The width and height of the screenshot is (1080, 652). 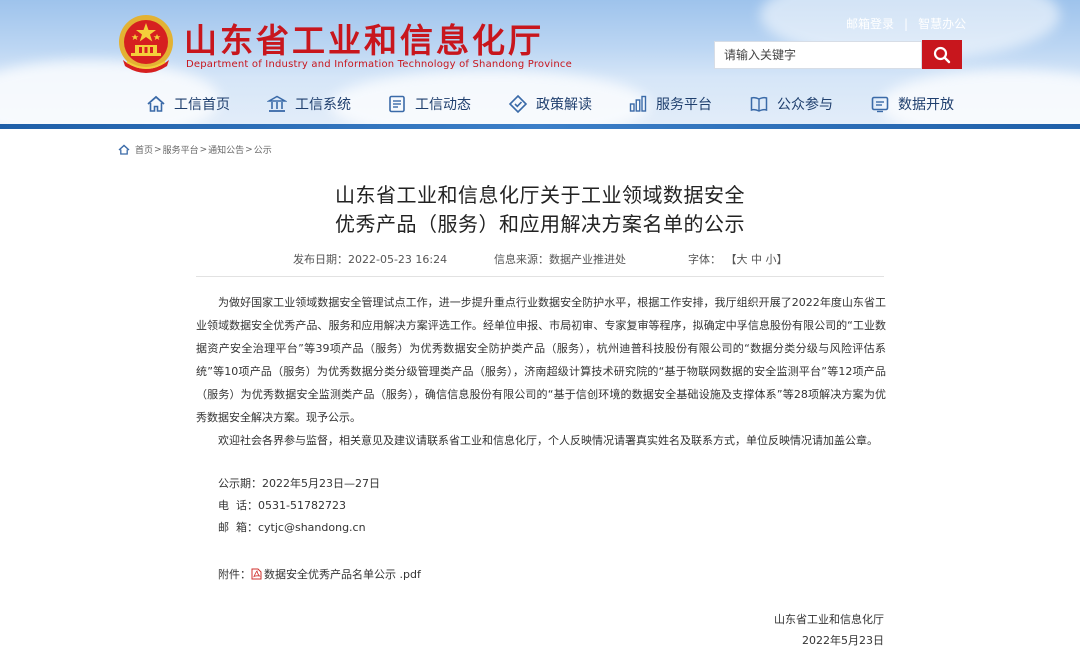 I want to click on nav-item-service: 服务平台, so click(x=670, y=104).